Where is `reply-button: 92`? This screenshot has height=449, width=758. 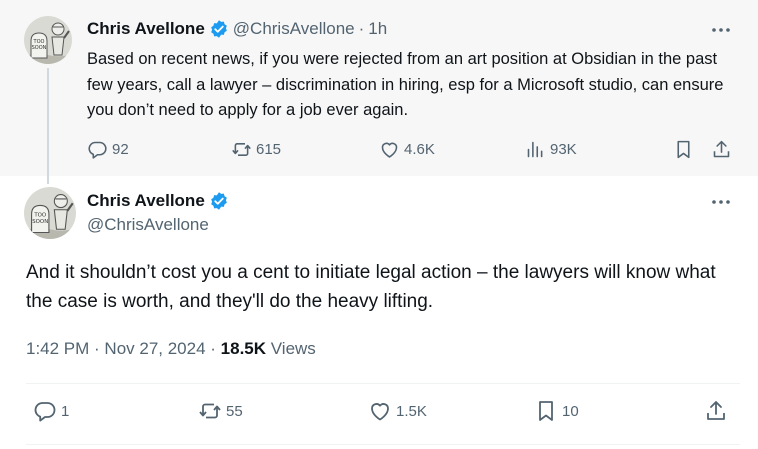
reply-button: 92 is located at coordinates (108, 149).